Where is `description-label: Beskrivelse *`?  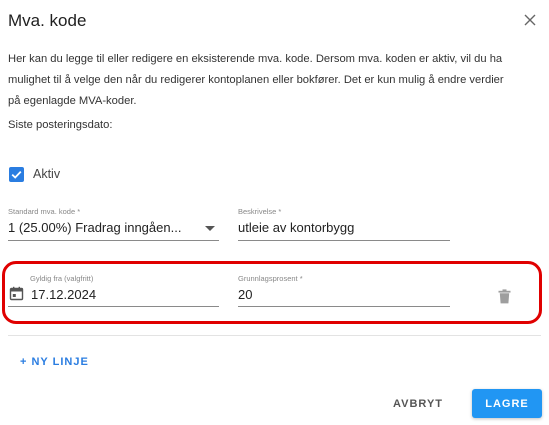 description-label: Beskrivelse * is located at coordinates (260, 211).